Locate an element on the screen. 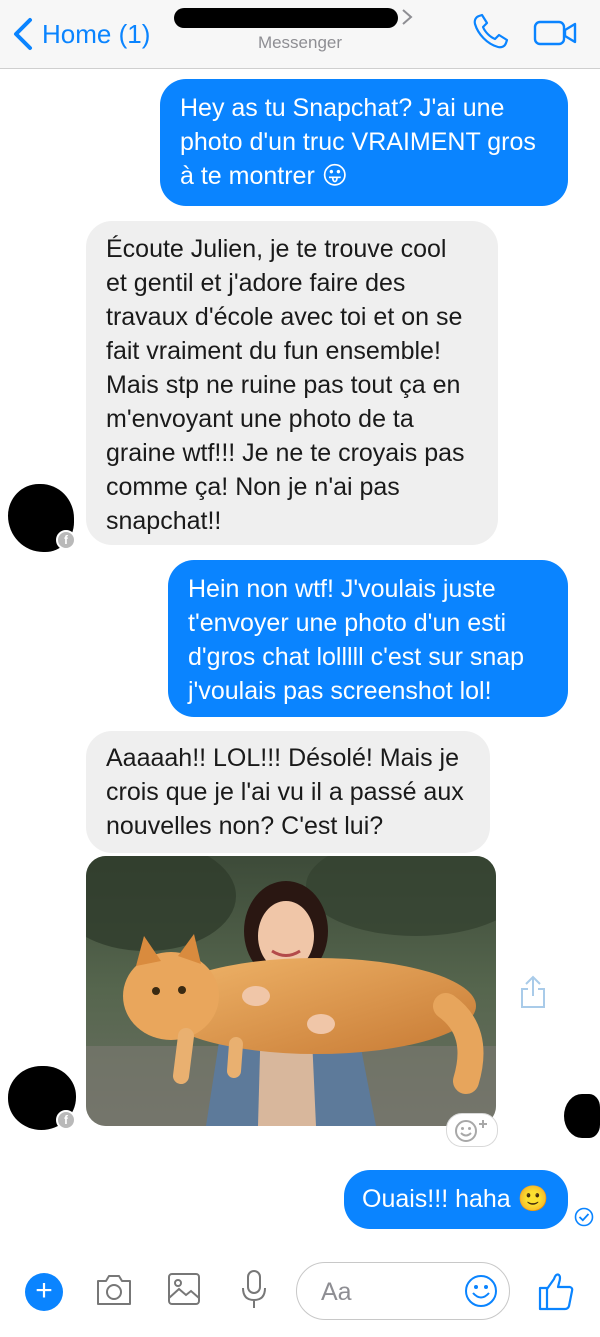 The image size is (600, 1337). share-icon is located at coordinates (533, 992).